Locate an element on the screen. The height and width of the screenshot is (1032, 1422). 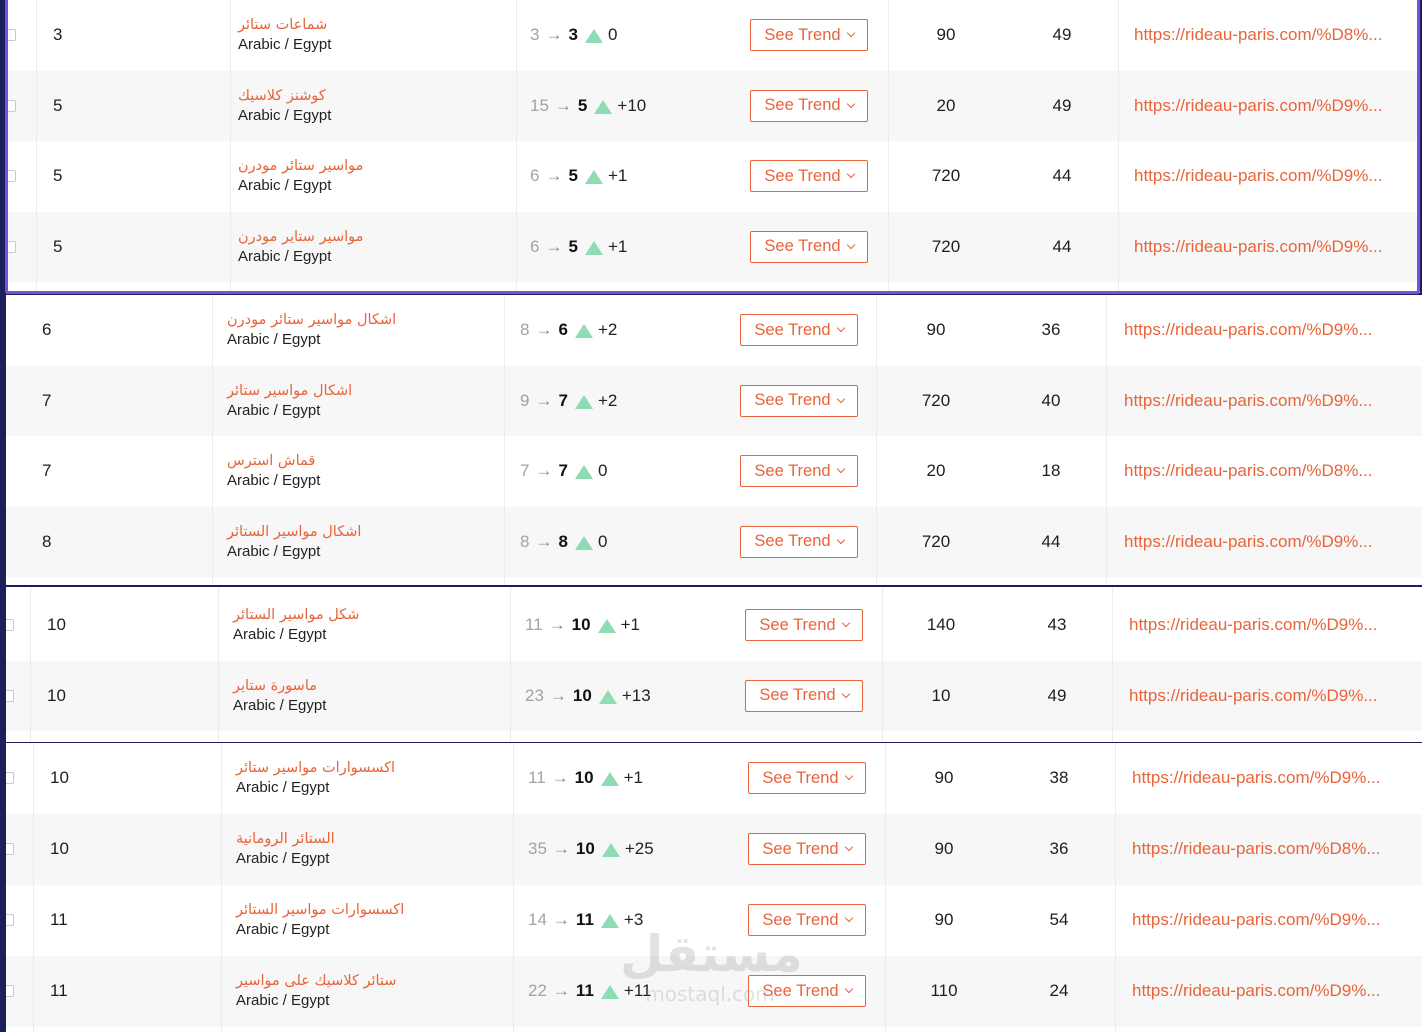
keyword-link: اكسسوارات مواسير ستائر is located at coordinates (315, 768).